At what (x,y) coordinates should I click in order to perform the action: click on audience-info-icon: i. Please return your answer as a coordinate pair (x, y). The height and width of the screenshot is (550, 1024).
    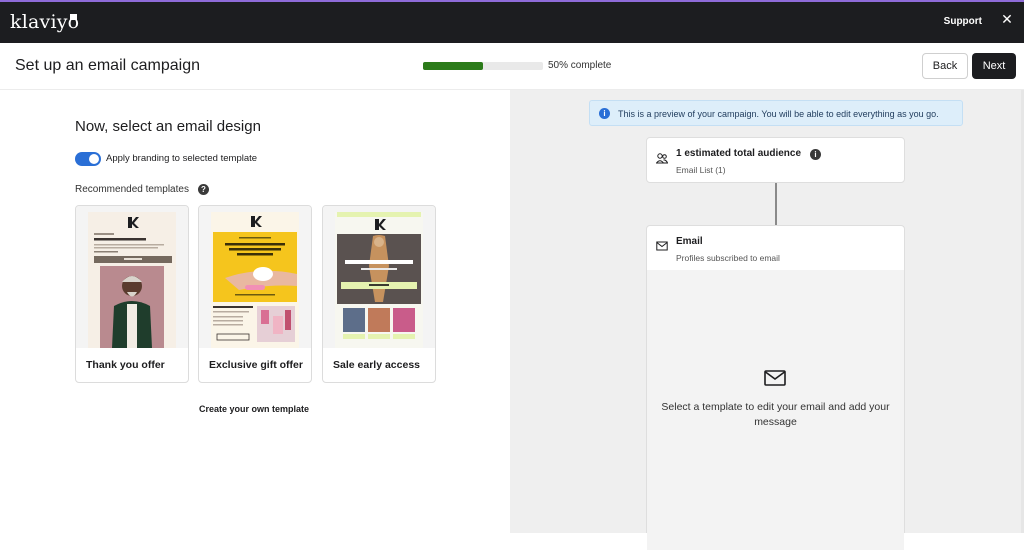
    Looking at the image, I should click on (815, 154).